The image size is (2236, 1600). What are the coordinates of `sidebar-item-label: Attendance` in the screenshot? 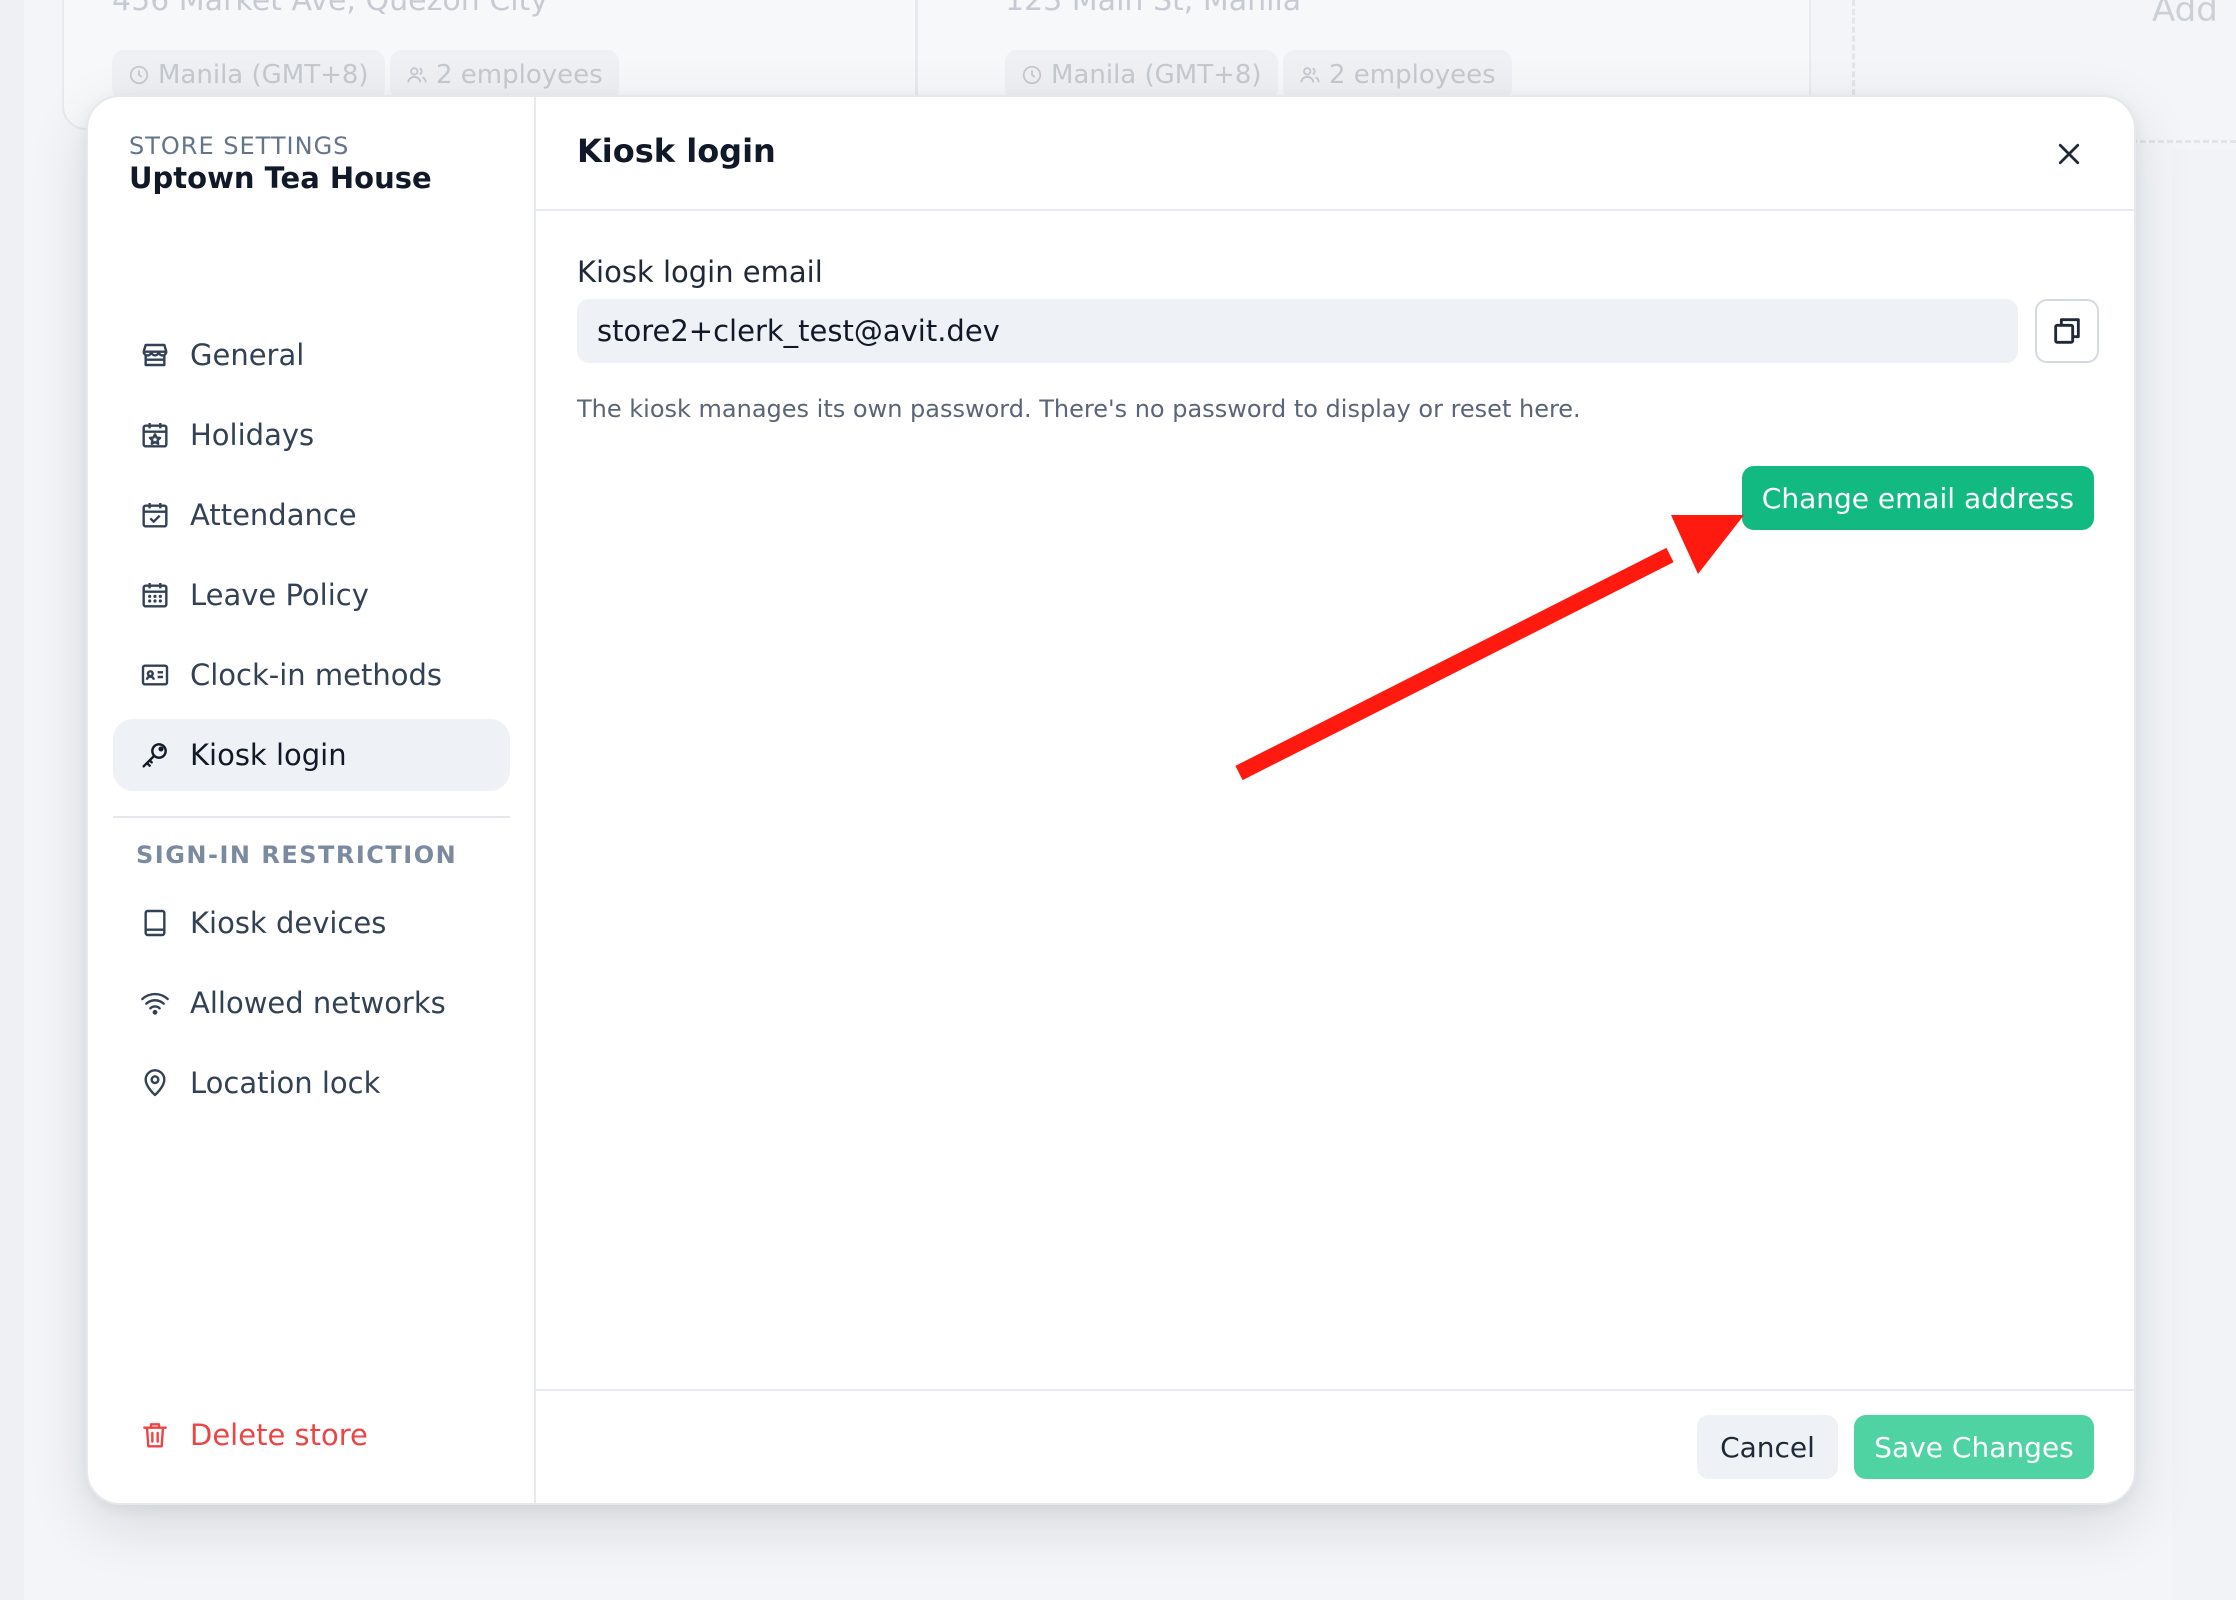 It's located at (273, 515).